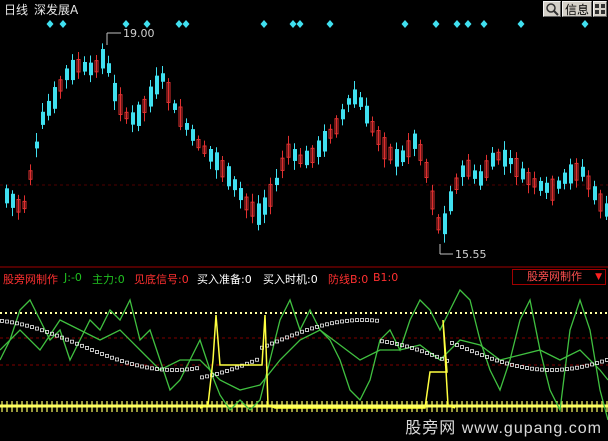 The height and width of the screenshot is (441, 608). What do you see at coordinates (559, 277) in the screenshot?
I see `indicator-selector: 股旁网制作 ▼` at bounding box center [559, 277].